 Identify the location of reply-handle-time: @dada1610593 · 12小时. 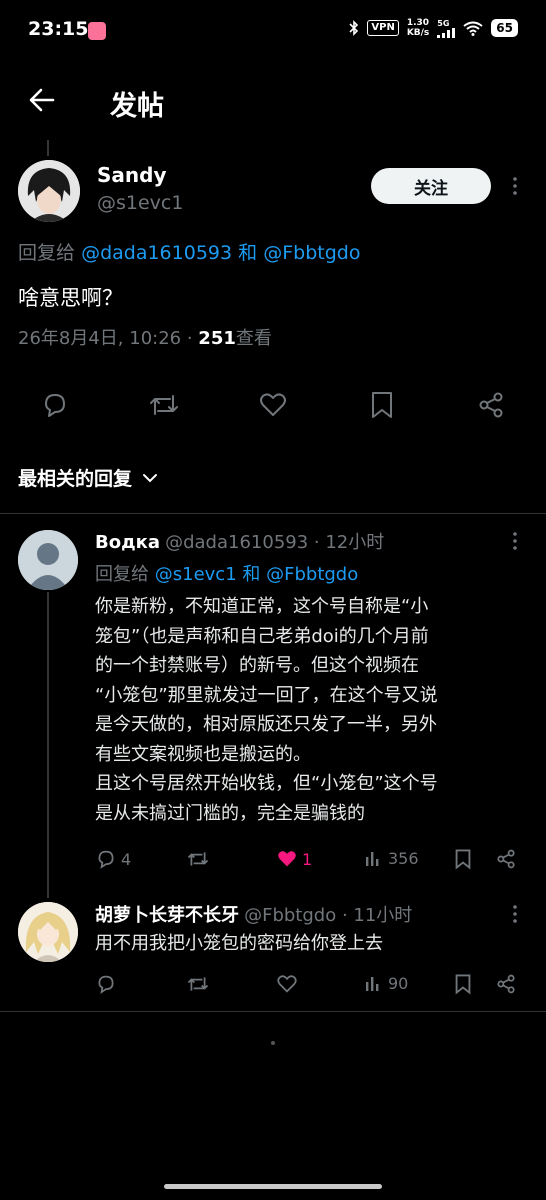
(274, 542).